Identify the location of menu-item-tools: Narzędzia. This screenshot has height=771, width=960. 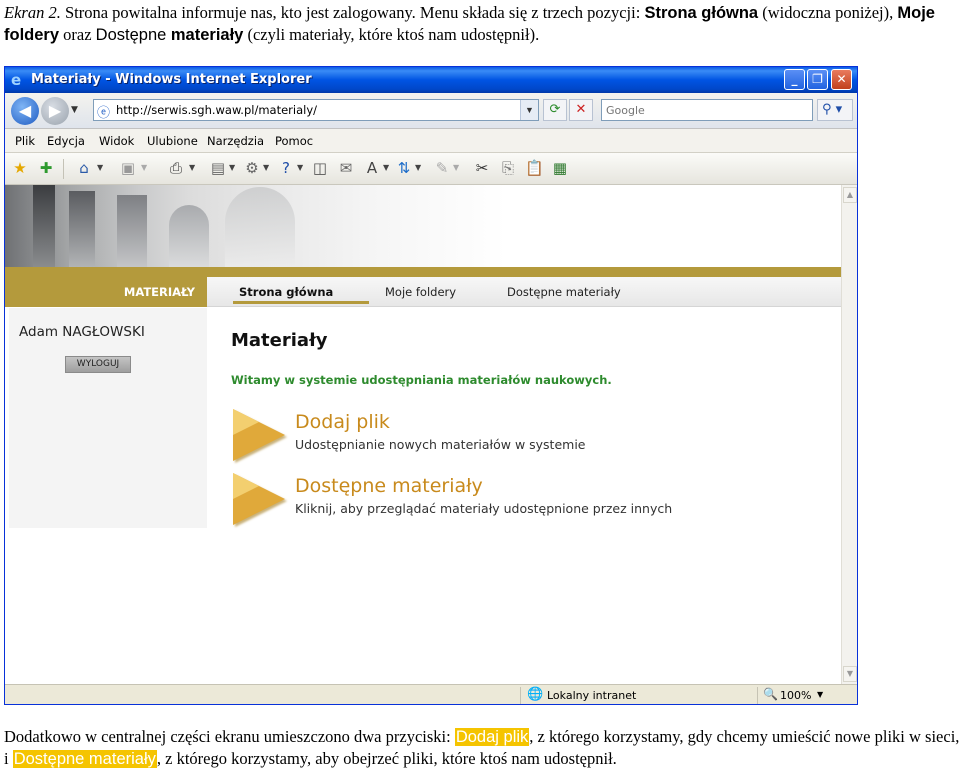
(235, 141).